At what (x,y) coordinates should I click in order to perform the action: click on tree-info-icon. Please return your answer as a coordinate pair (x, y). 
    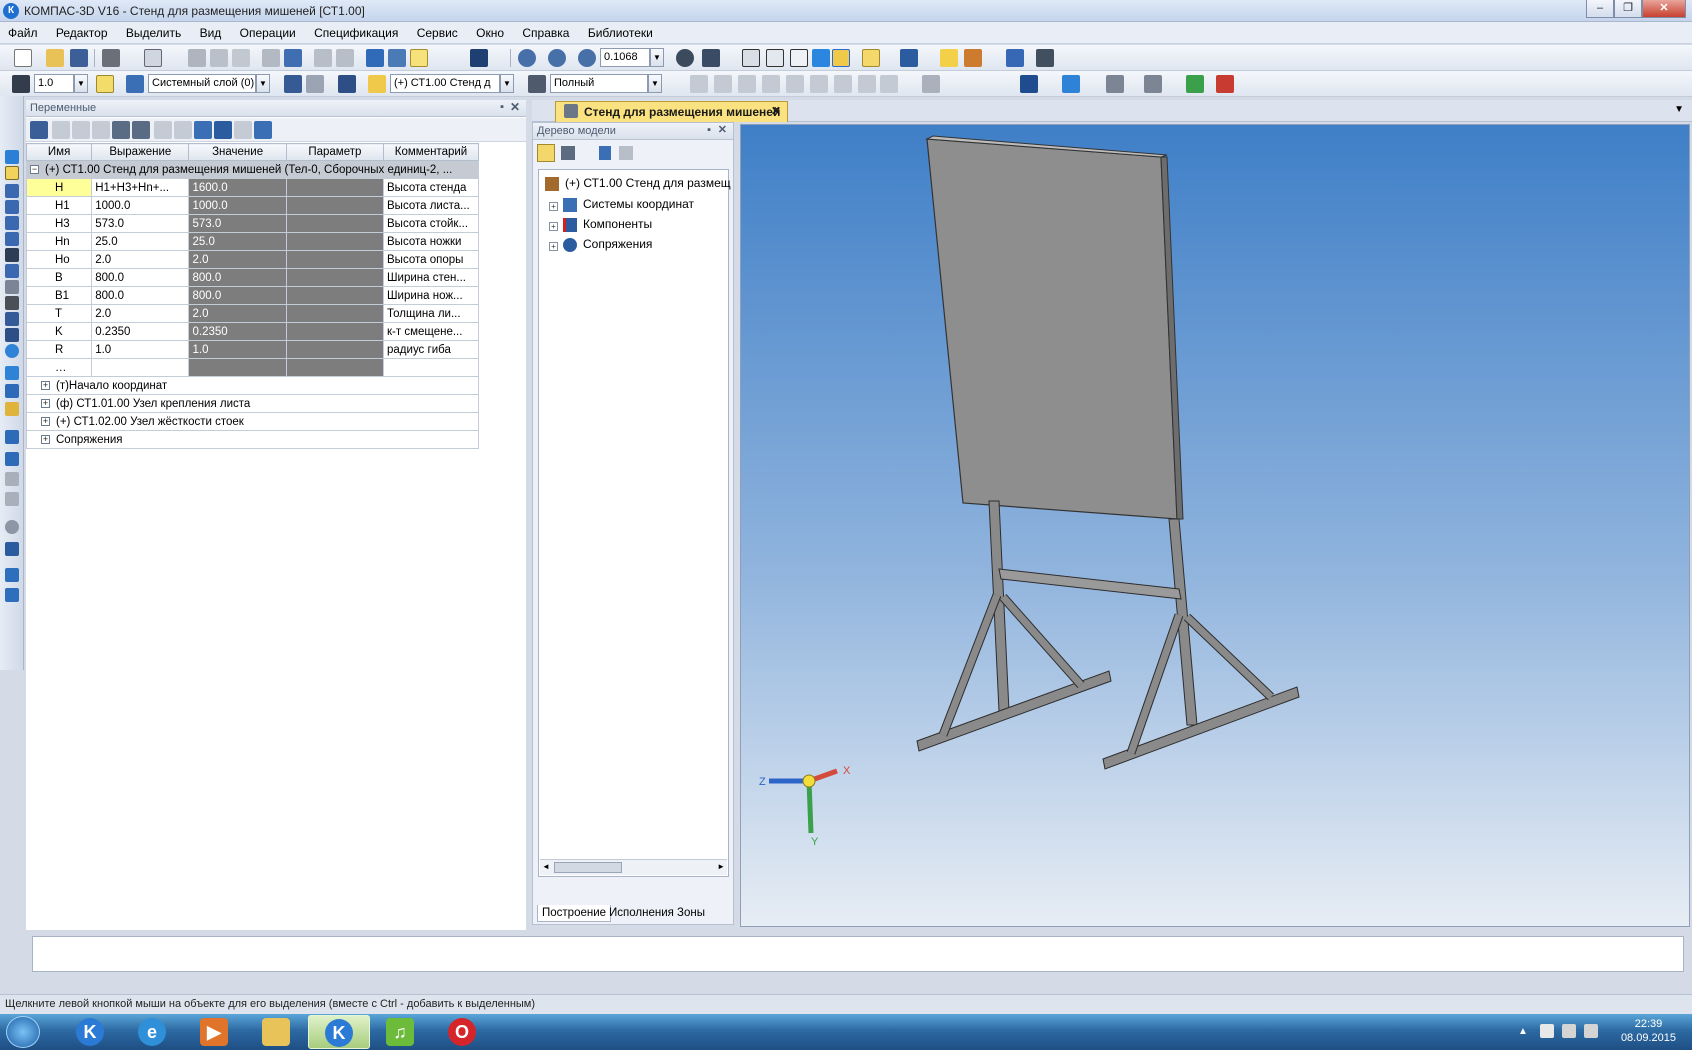
    Looking at the image, I should click on (605, 153).